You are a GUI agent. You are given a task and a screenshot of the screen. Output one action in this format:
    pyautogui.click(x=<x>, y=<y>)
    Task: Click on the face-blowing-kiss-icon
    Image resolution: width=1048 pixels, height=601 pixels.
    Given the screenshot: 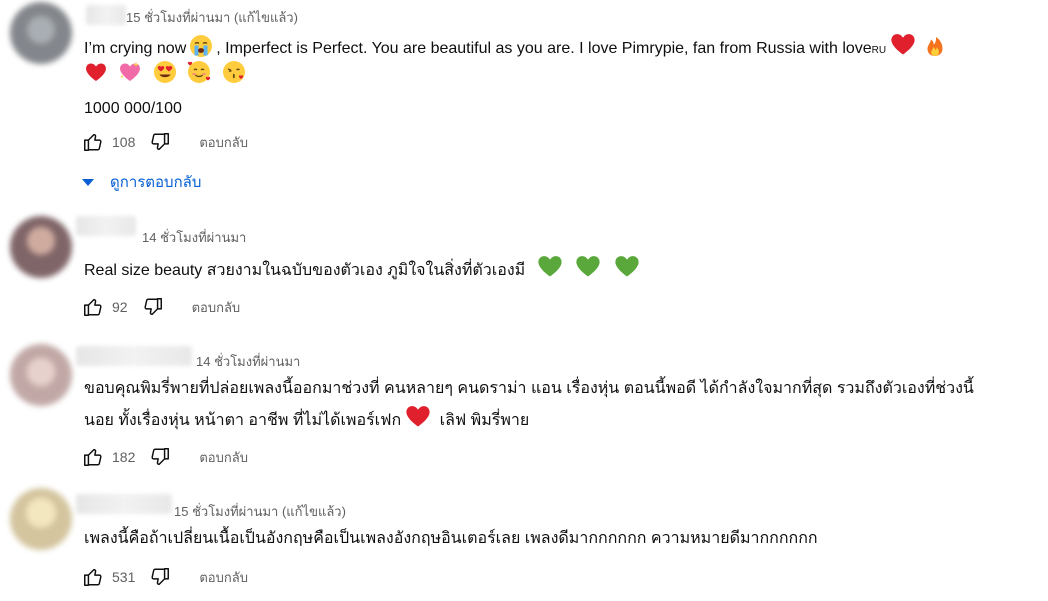 What is the action you would take?
    pyautogui.click(x=234, y=72)
    